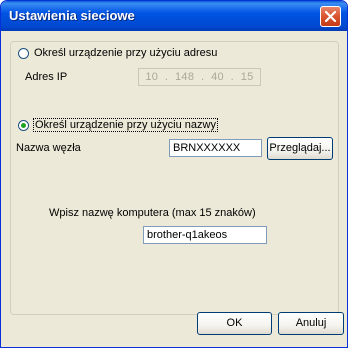 This screenshot has width=350, height=350. What do you see at coordinates (234, 323) in the screenshot?
I see `ok-button: OK` at bounding box center [234, 323].